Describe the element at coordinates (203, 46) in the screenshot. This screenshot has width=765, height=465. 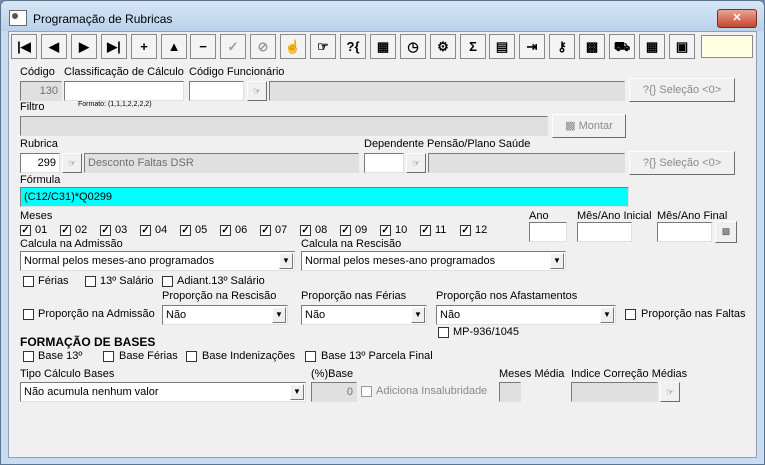
I see `delete-button: −` at that location.